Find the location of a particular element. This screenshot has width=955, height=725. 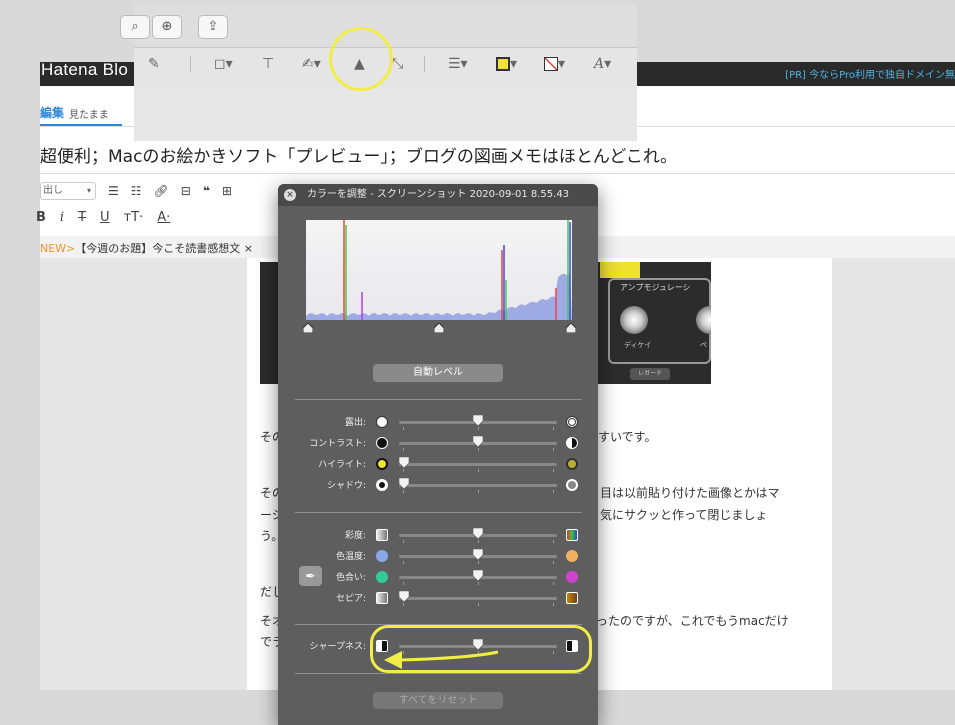

adjust-size-tool: ⤡ is located at coordinates (397, 64).